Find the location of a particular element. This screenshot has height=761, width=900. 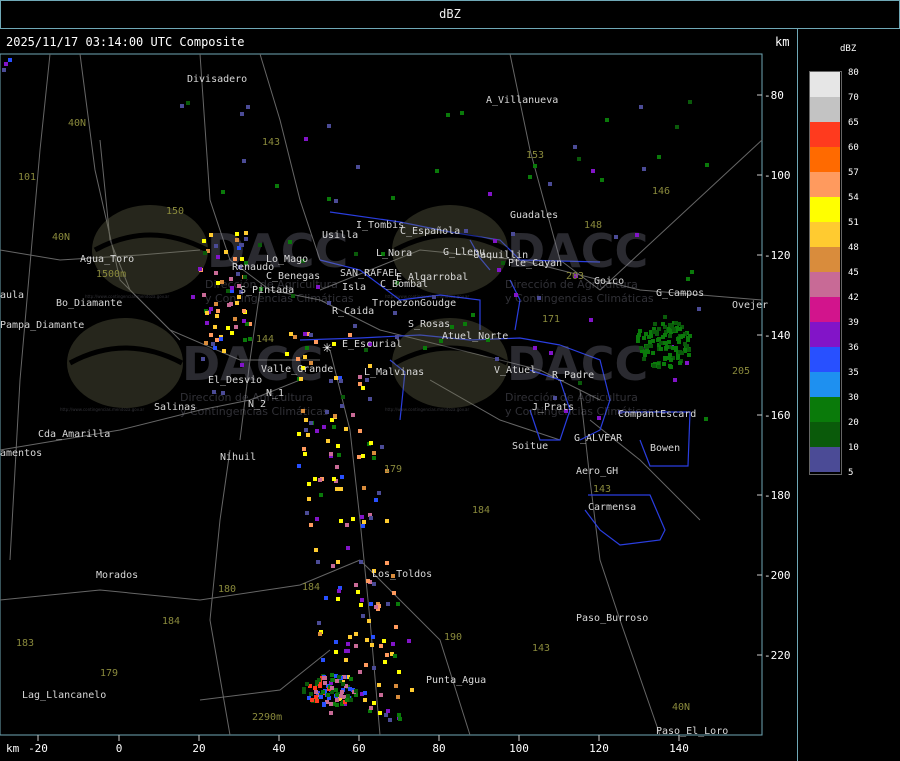

place-label: N_1 is located at coordinates (275, 393).